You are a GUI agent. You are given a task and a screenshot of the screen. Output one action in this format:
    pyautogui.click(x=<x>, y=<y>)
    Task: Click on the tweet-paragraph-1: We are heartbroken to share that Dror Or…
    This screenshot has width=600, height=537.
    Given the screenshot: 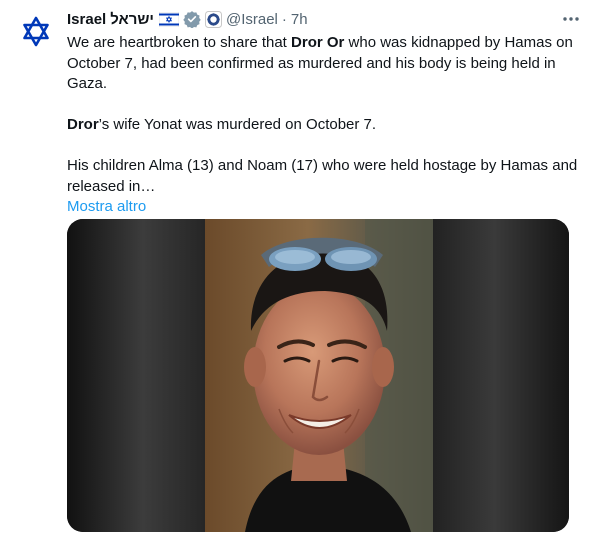 What is the action you would take?
    pyautogui.click(x=324, y=64)
    